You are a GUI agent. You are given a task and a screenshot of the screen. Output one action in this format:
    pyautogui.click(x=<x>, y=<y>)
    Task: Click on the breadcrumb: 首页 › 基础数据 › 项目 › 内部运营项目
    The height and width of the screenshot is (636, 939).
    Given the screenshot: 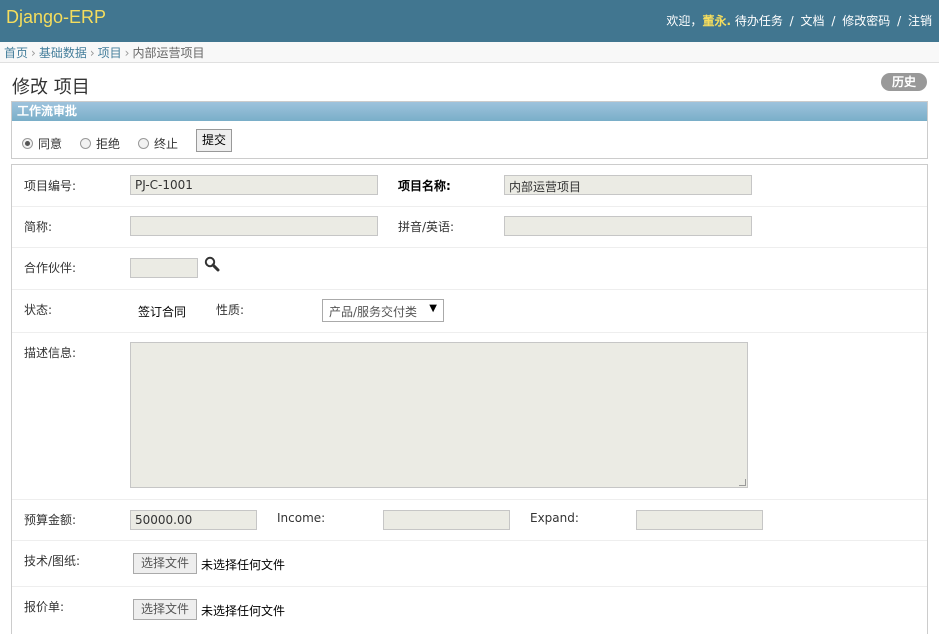 What is the action you would take?
    pyautogui.click(x=469, y=52)
    